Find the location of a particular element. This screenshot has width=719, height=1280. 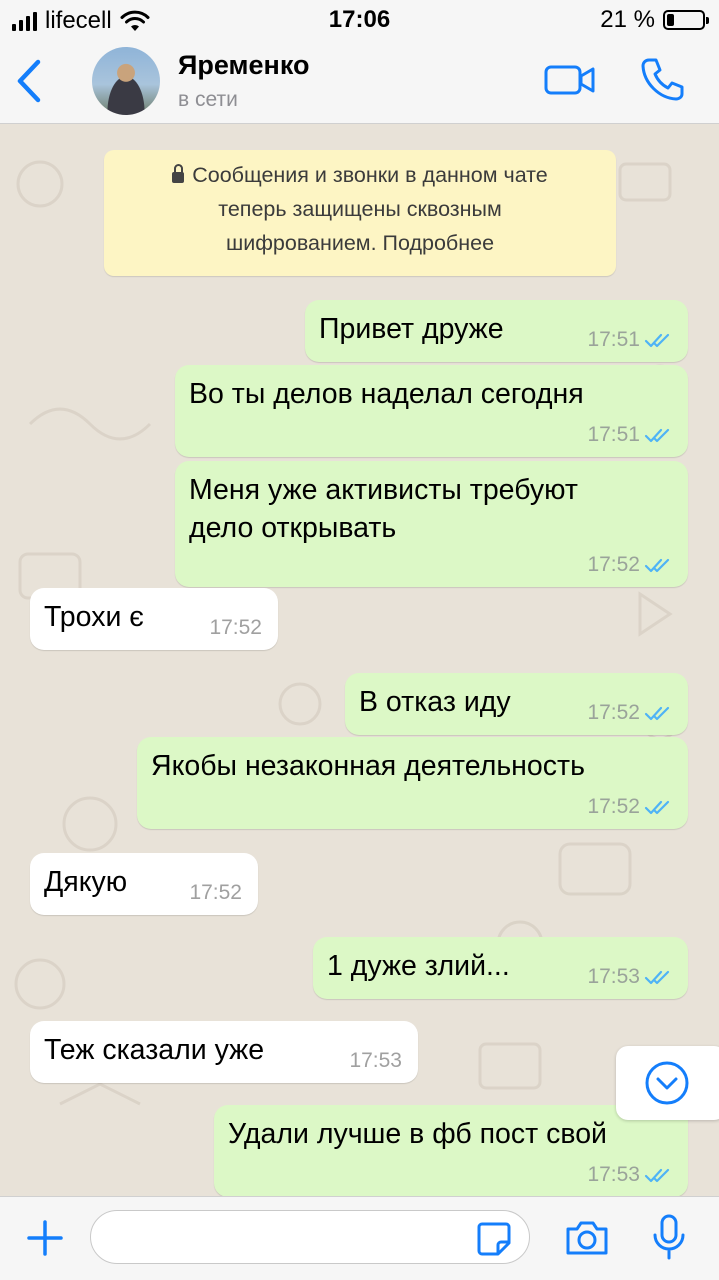

message-text-line: Якобы незаконная деятельность is located at coordinates (368, 766).